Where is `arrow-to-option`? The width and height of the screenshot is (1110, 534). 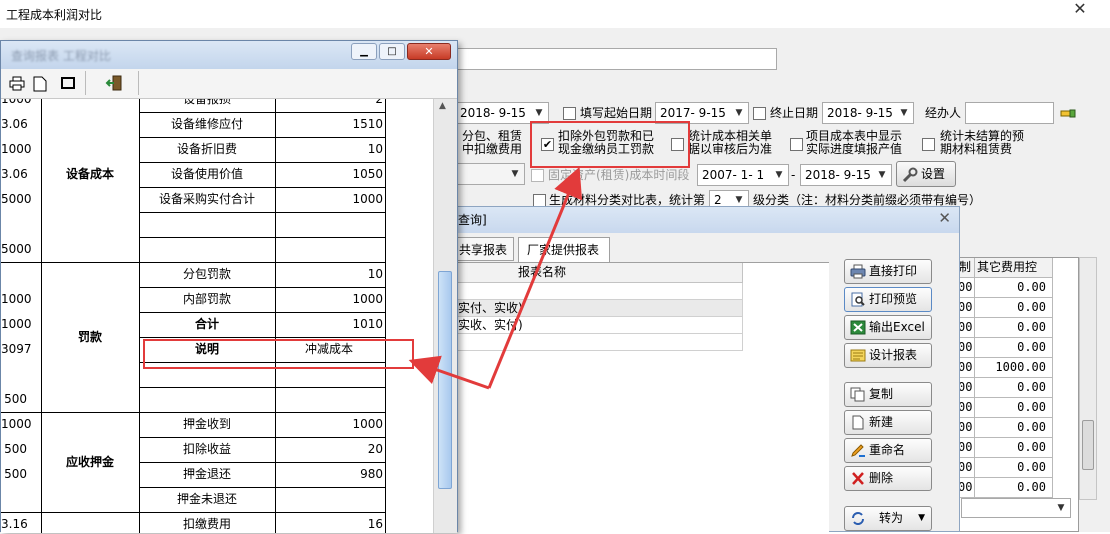
arrow-to-option is located at coordinates (535, 277).